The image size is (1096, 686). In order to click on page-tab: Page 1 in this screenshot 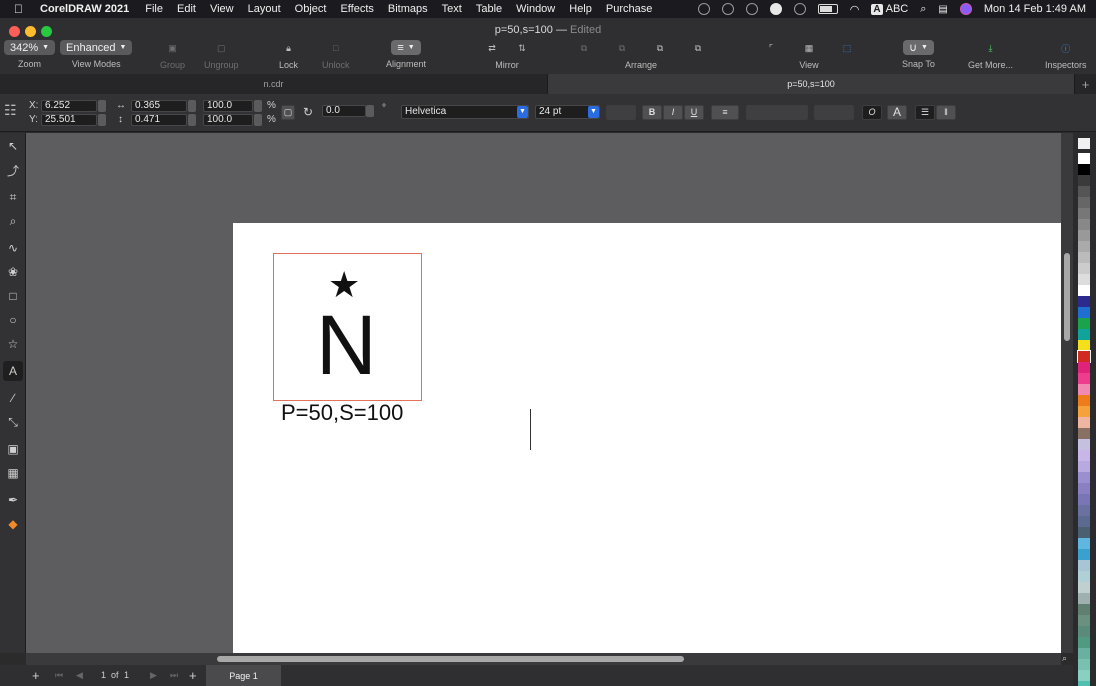, I will do `click(243, 675)`.